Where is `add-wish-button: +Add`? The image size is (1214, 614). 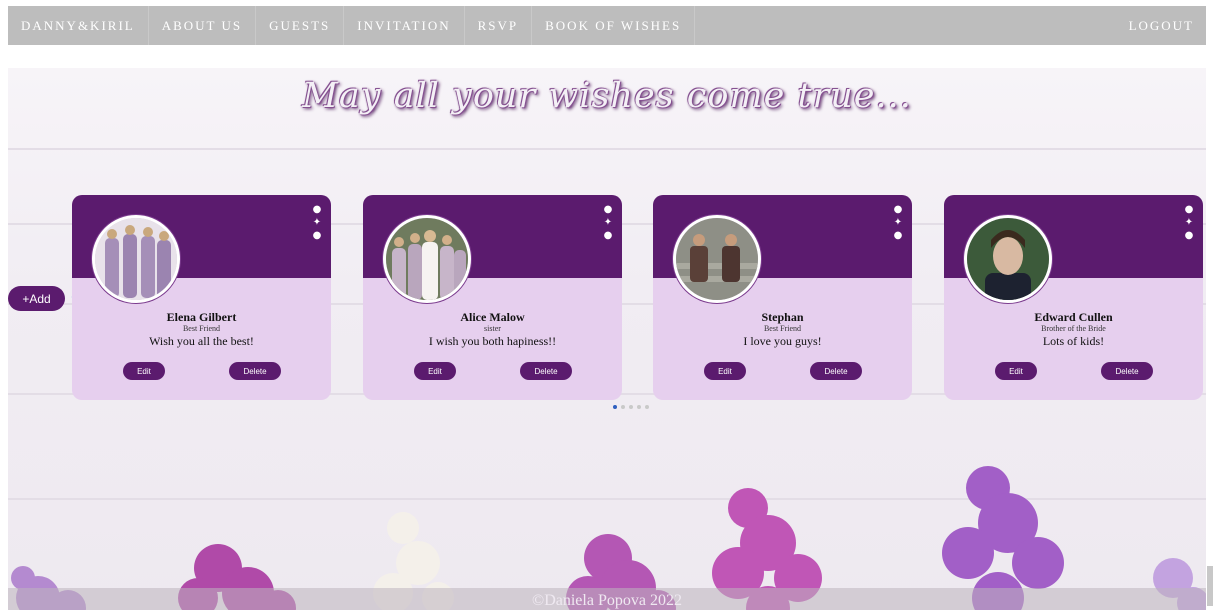 add-wish-button: +Add is located at coordinates (36, 298).